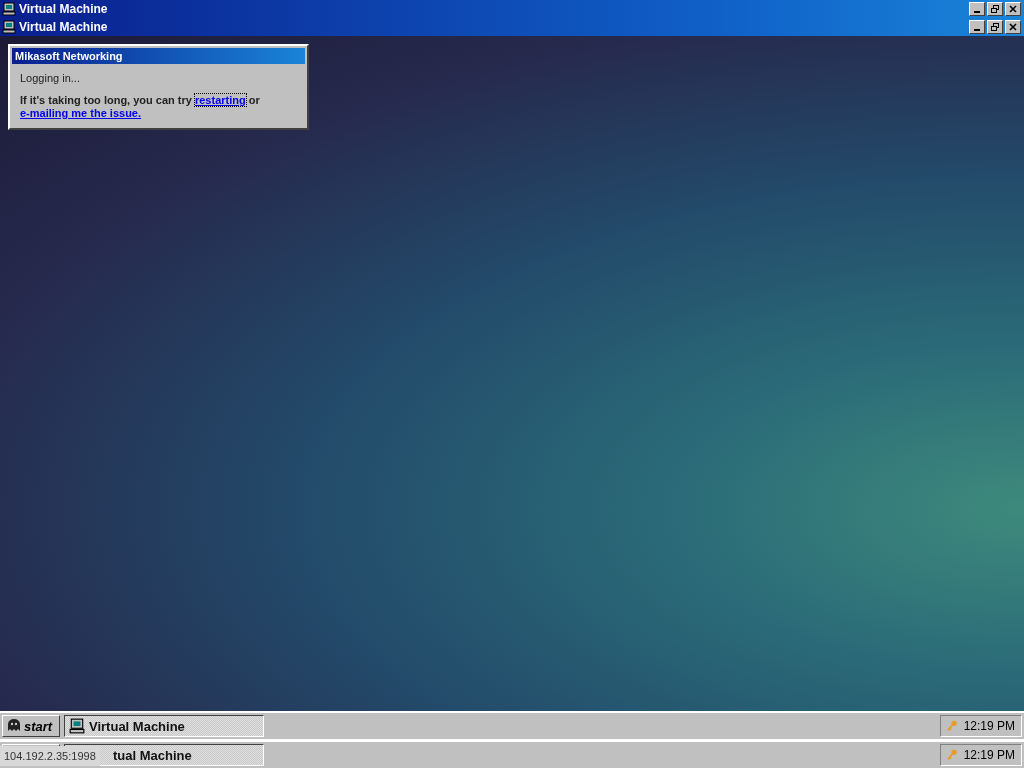 The width and height of the screenshot is (1024, 768). What do you see at coordinates (220, 100) in the screenshot?
I see `restart-link: restarting` at bounding box center [220, 100].